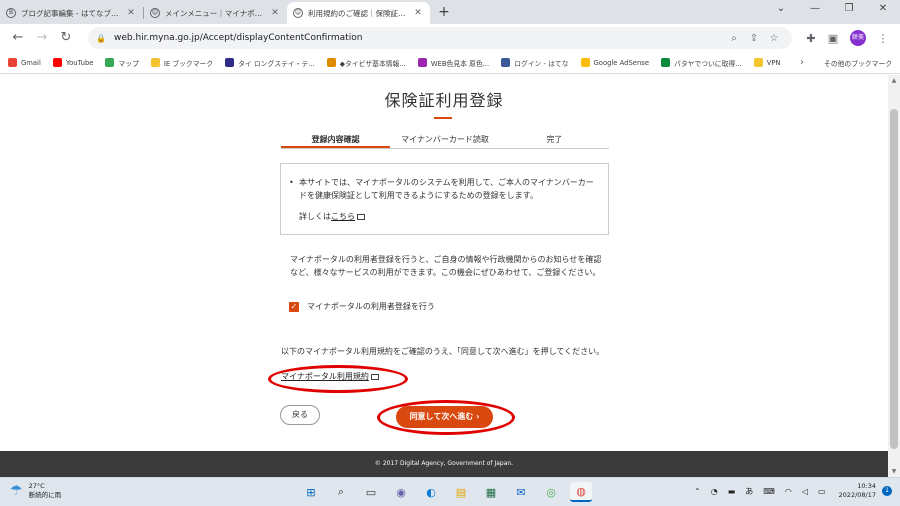  What do you see at coordinates (188, 63) in the screenshot?
I see `bookmark-label: IE ブックマーク` at bounding box center [188, 63].